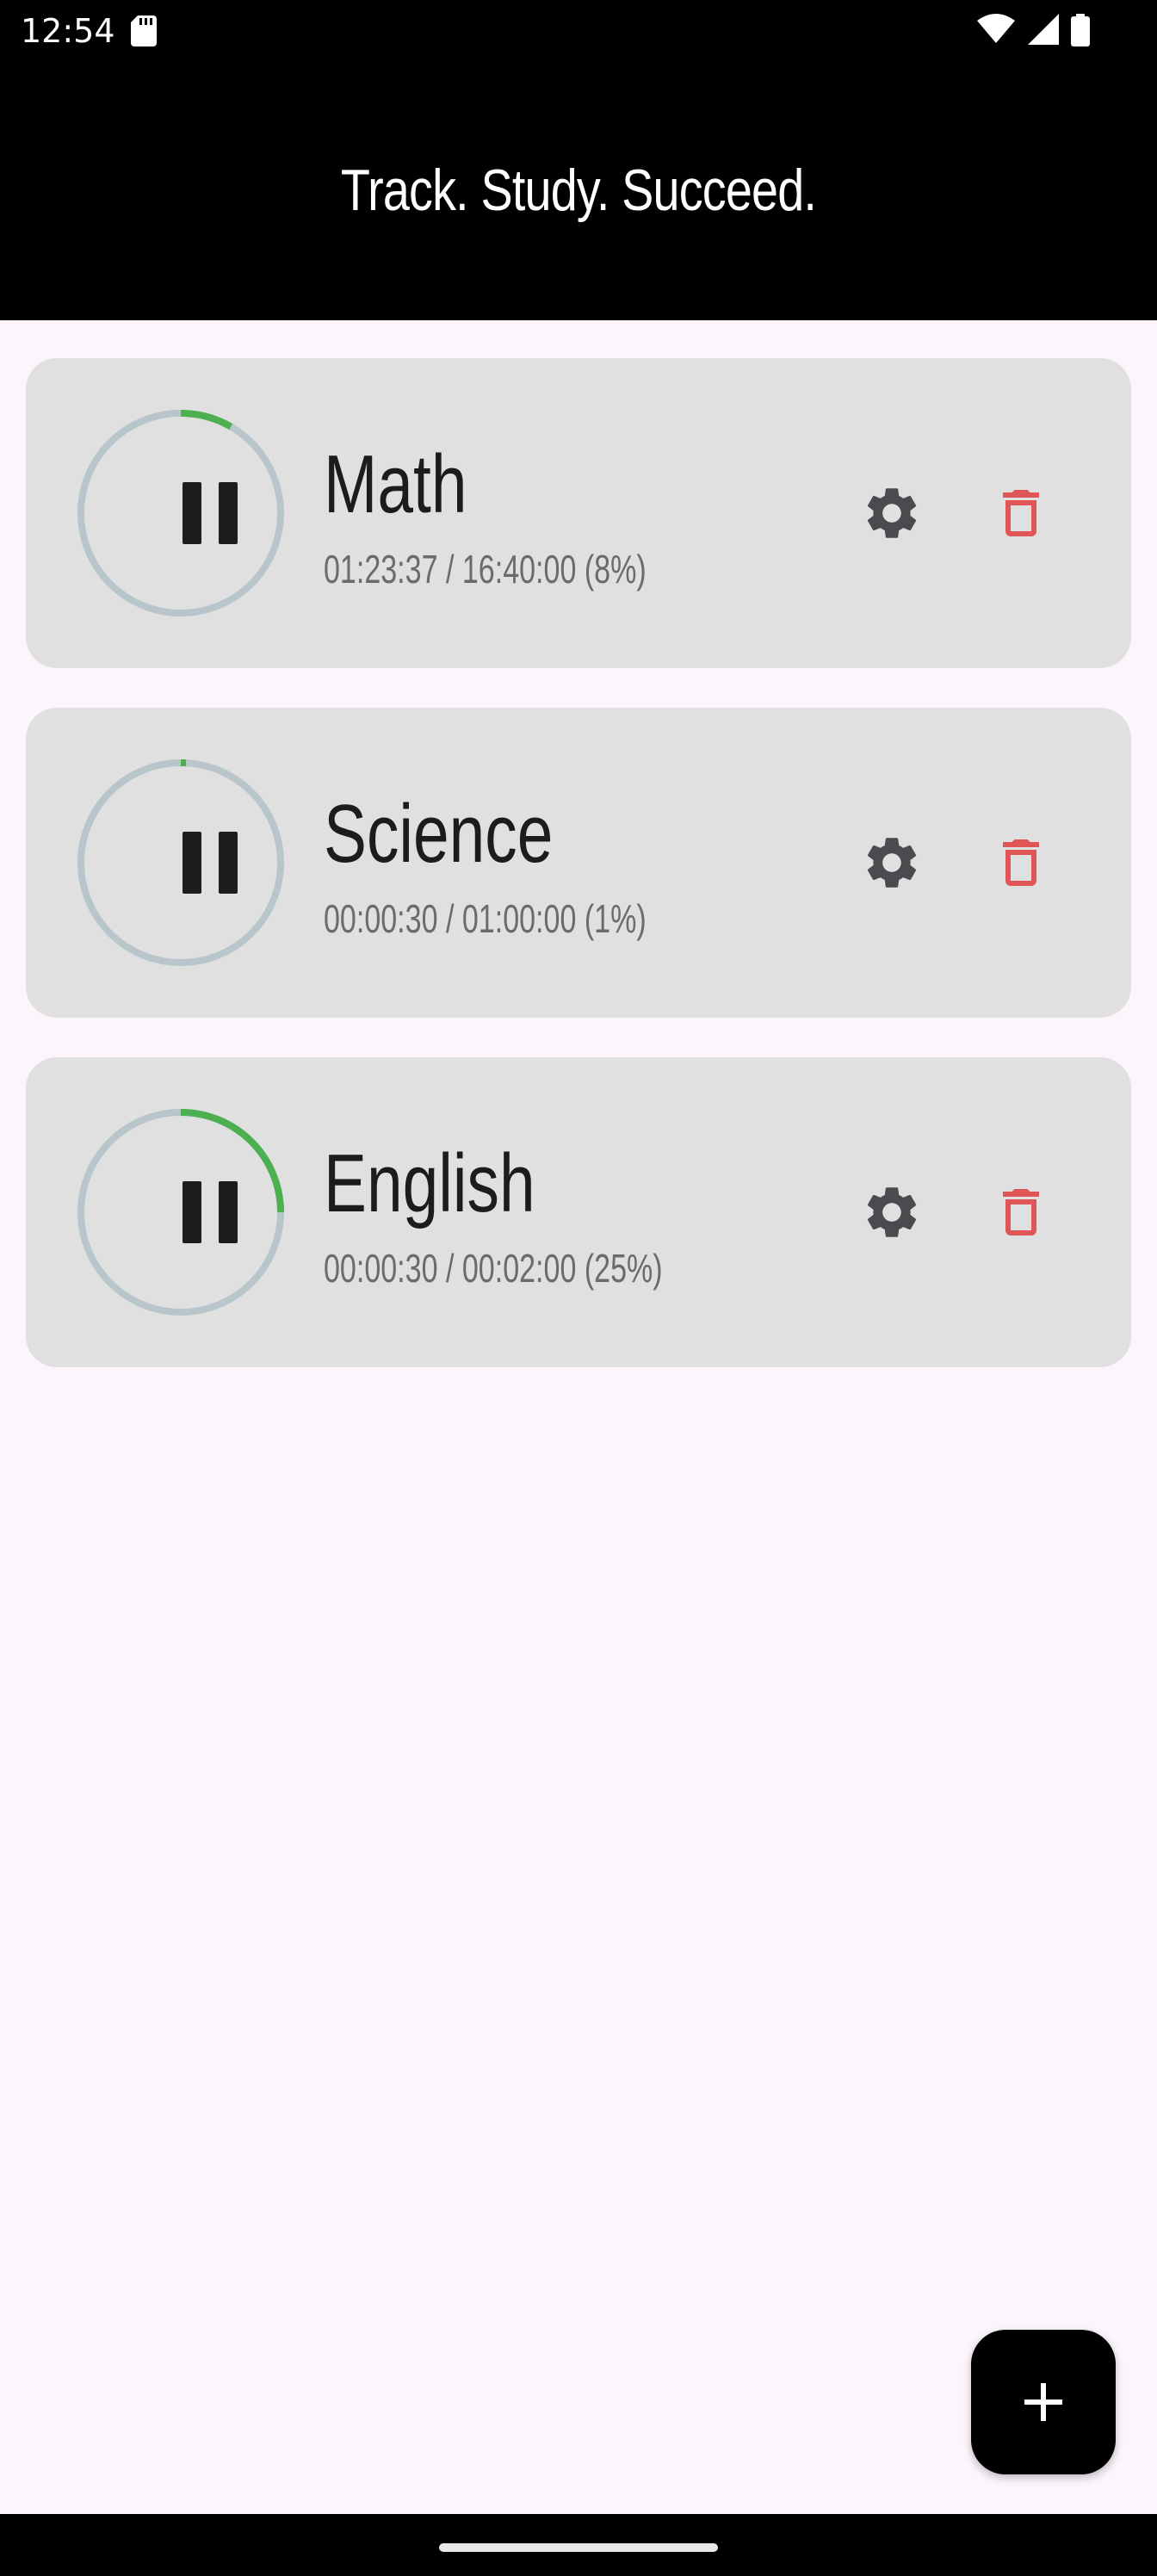 Image resolution: width=1157 pixels, height=2576 pixels. I want to click on sd-card-icon, so click(144, 33).